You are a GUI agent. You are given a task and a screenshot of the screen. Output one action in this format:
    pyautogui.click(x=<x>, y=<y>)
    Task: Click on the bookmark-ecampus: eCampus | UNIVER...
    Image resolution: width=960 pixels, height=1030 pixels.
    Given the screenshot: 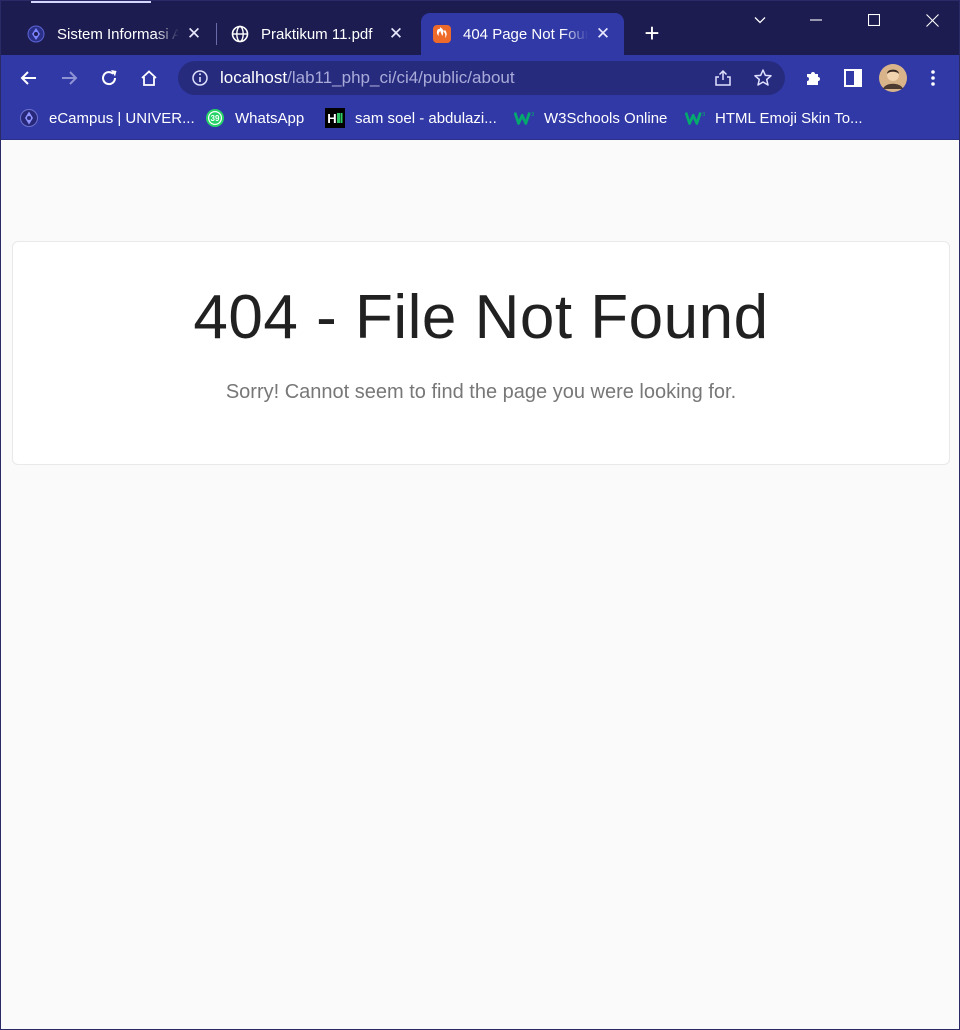 What is the action you would take?
    pyautogui.click(x=107, y=118)
    